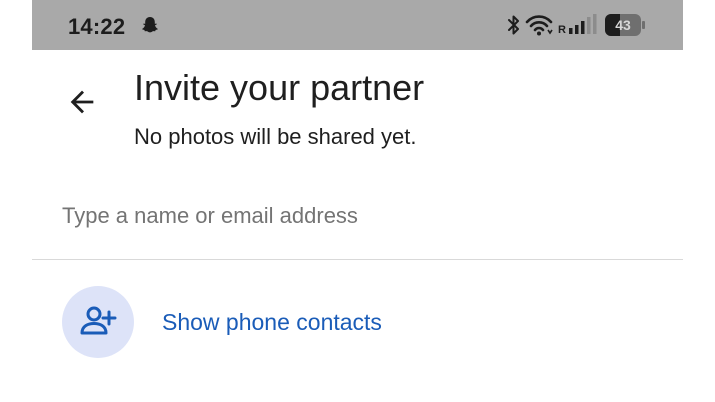  I want to click on status-icons: R 43, so click(576, 25).